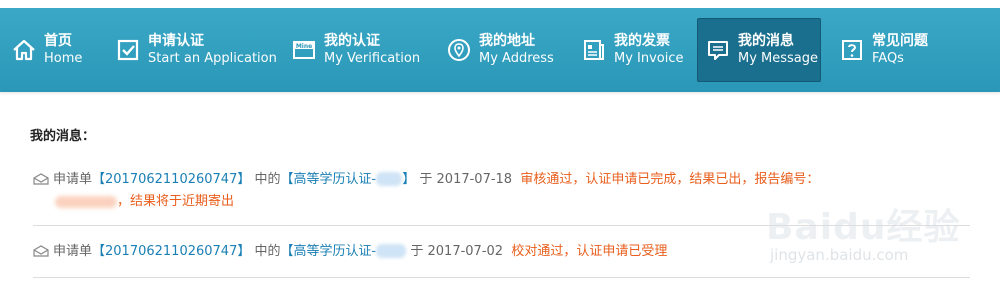  Describe the element at coordinates (474, 179) in the screenshot. I see `message-date: 2017-07-18` at that location.